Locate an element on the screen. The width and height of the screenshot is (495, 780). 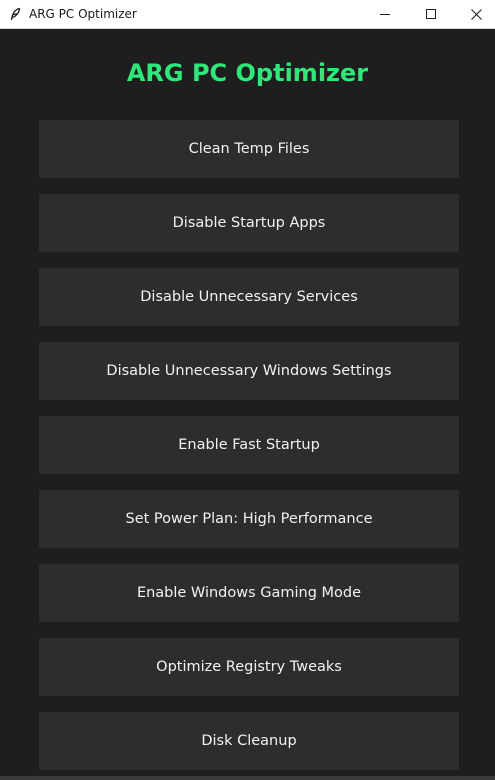
disable-windows-settings-button: Disable Unnecessary Windows Settings is located at coordinates (249, 371).